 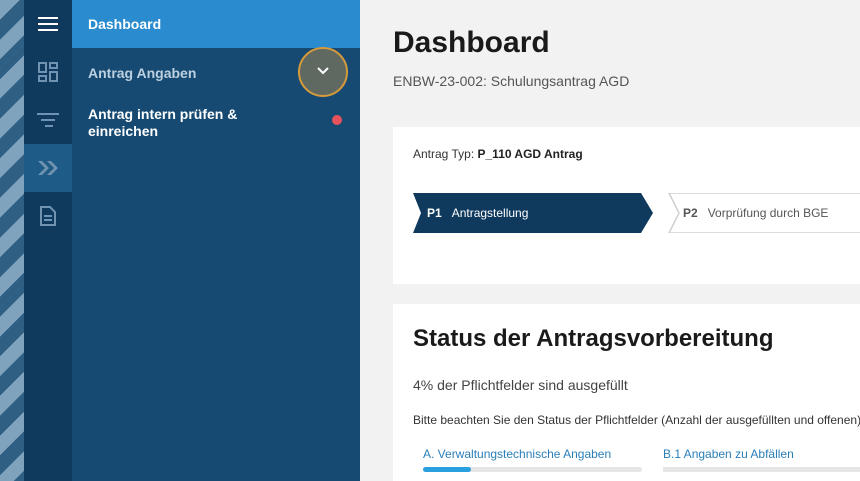 I want to click on page-subtitle: ENBW-23-002: Schulungsantrag AGD, so click(x=511, y=81).